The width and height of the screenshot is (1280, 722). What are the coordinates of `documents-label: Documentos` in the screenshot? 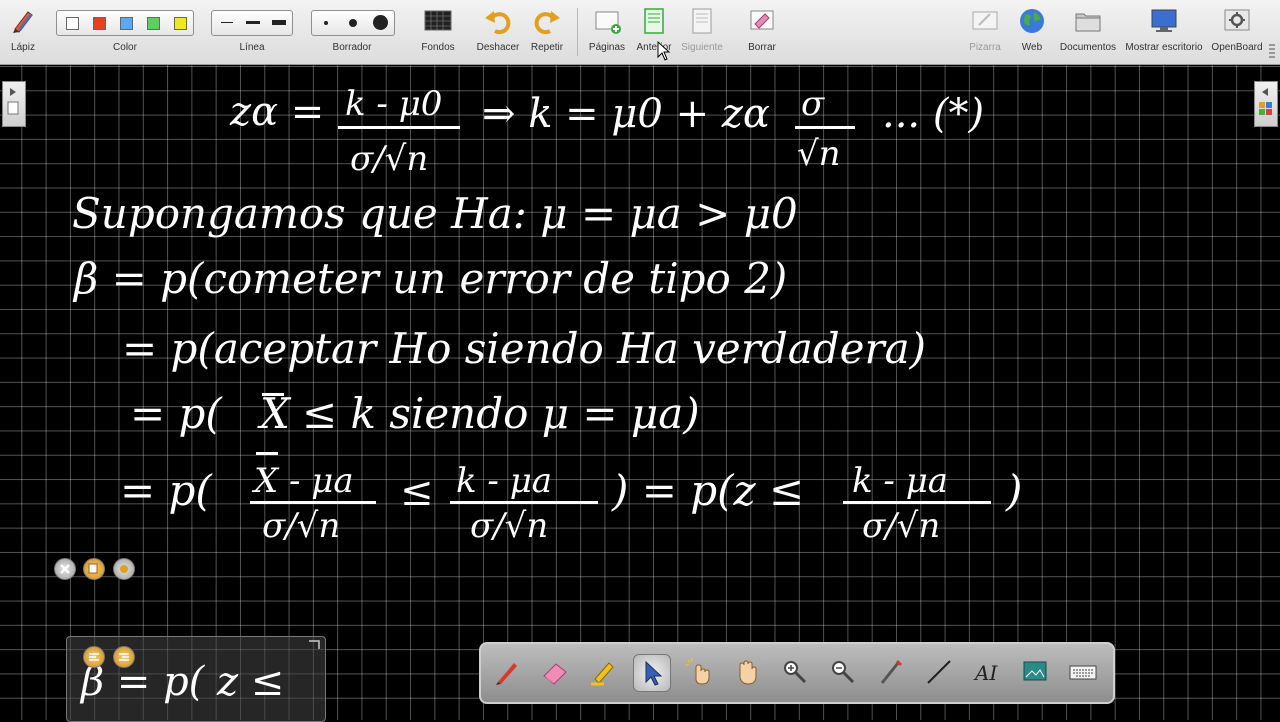 It's located at (1088, 47).